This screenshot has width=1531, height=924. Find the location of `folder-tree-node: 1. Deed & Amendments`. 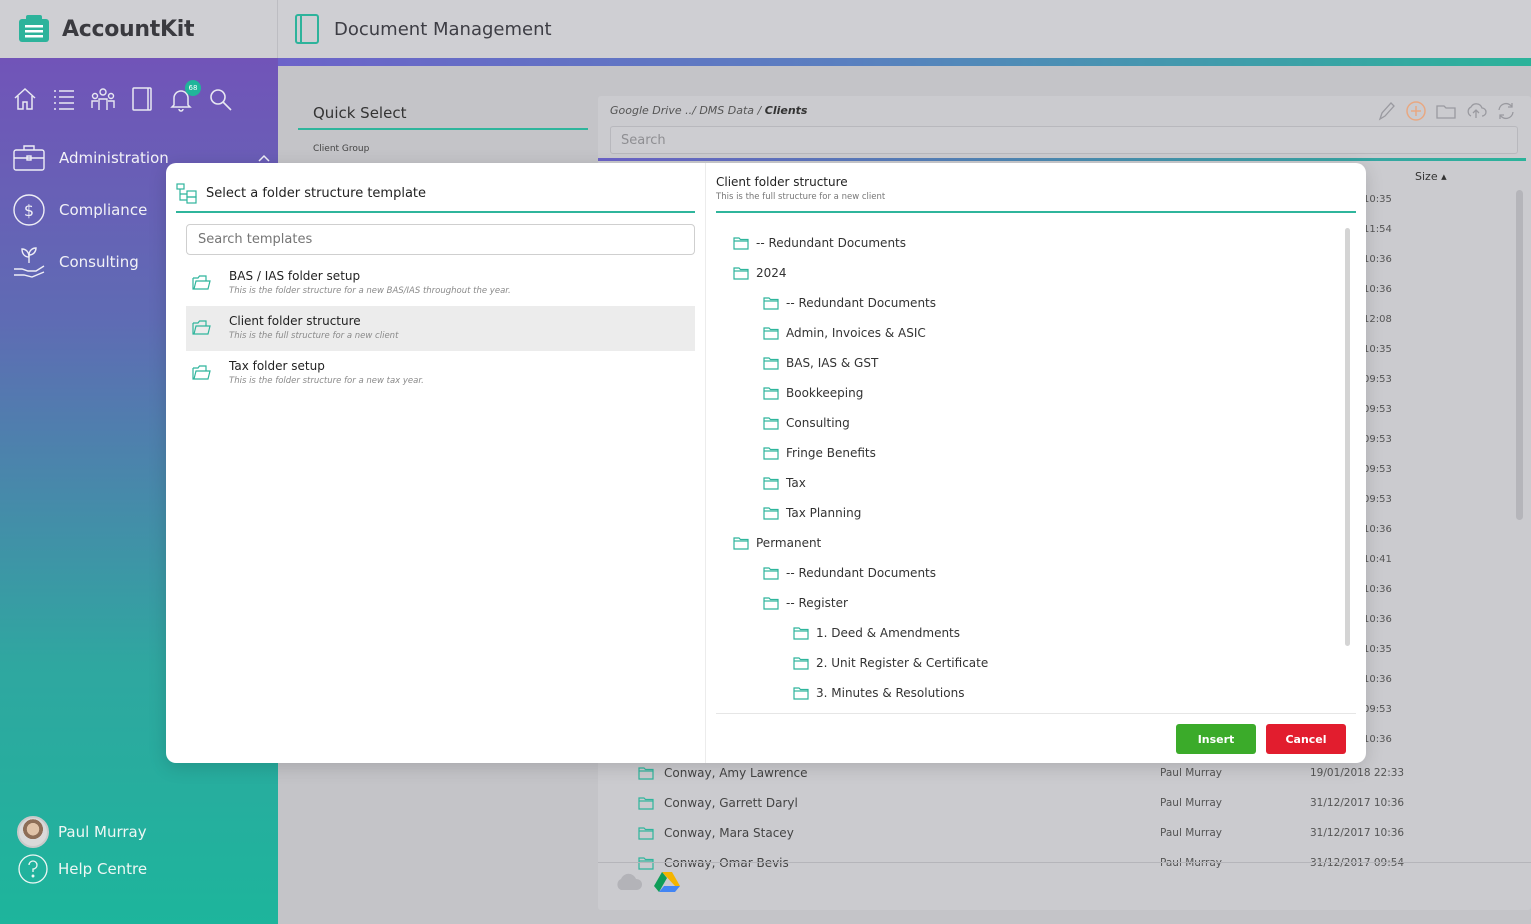

folder-tree-node: 1. Deed & Amendments is located at coordinates (1026, 633).